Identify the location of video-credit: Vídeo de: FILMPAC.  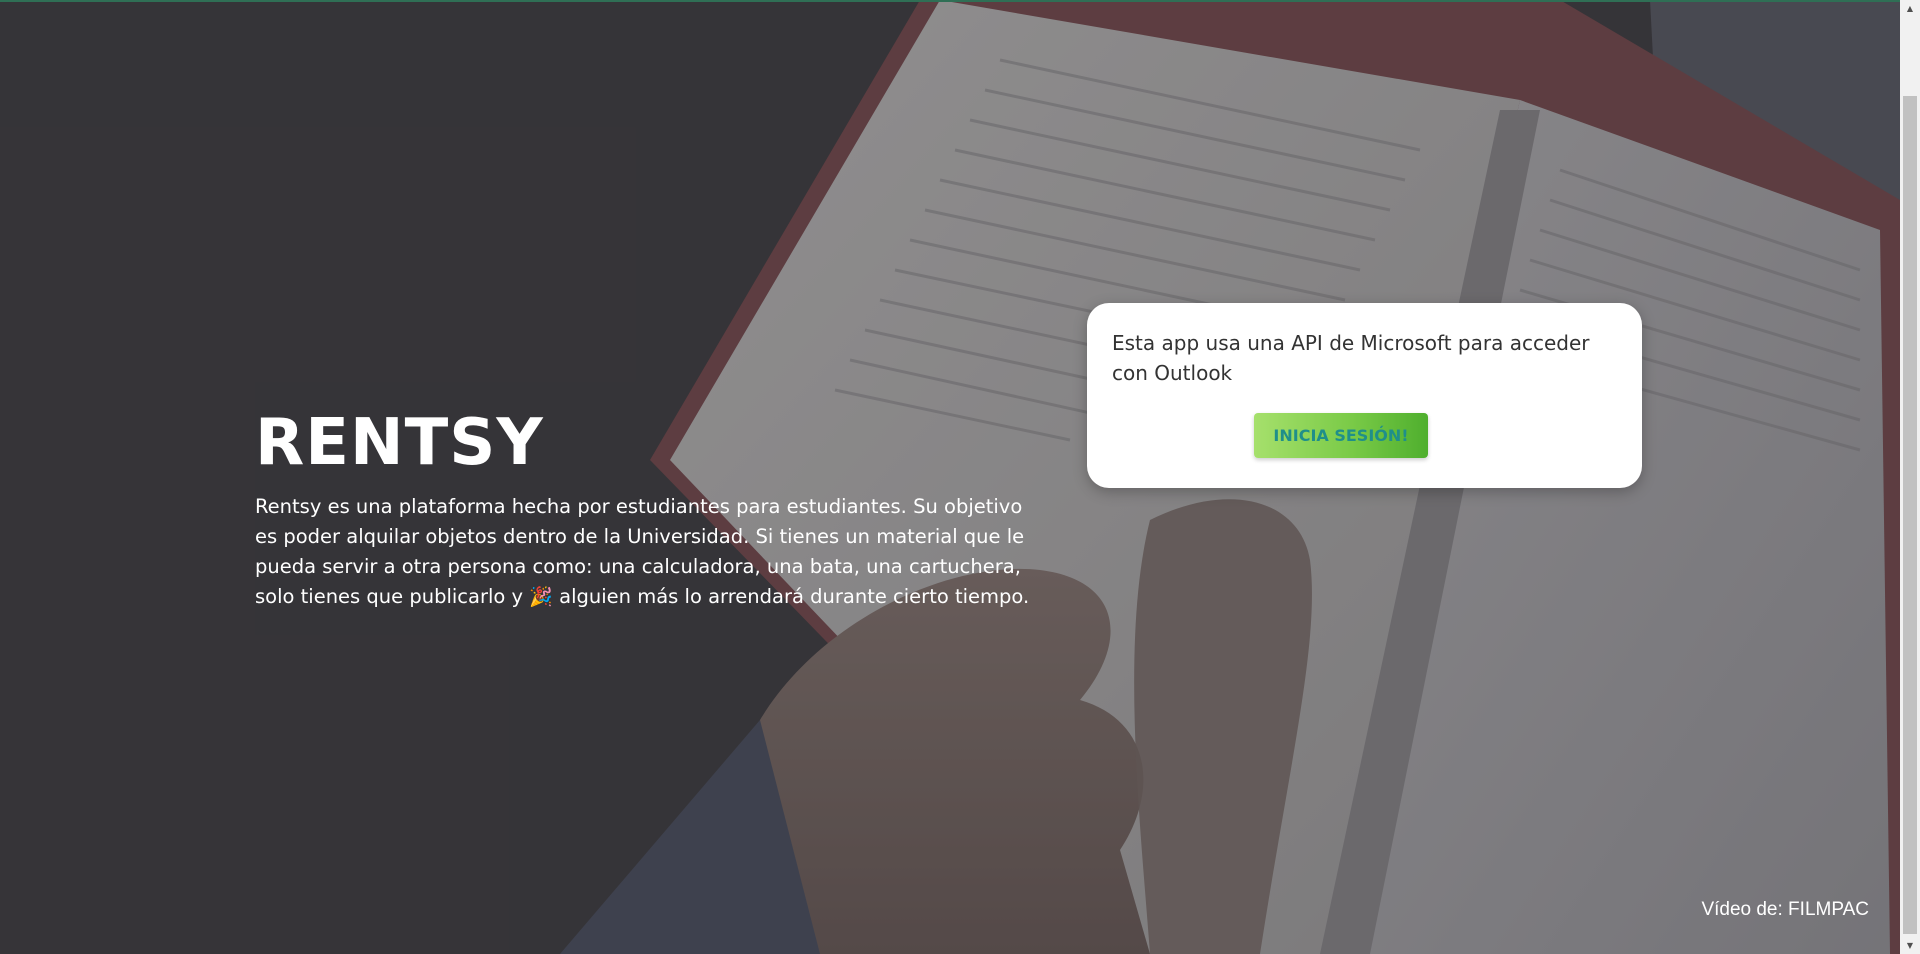
(1785, 909).